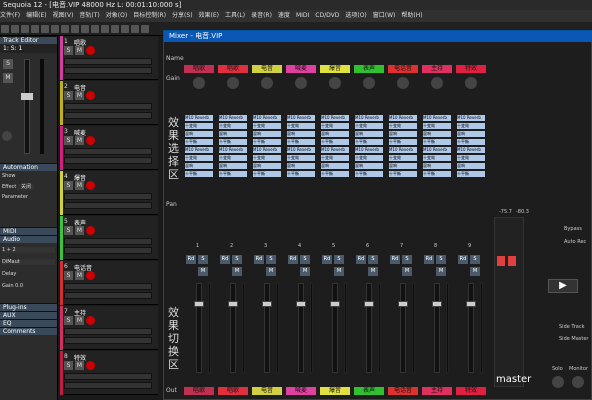 The width and height of the screenshot is (592, 400). I want to click on master-fader-knob-right, so click(512, 261).